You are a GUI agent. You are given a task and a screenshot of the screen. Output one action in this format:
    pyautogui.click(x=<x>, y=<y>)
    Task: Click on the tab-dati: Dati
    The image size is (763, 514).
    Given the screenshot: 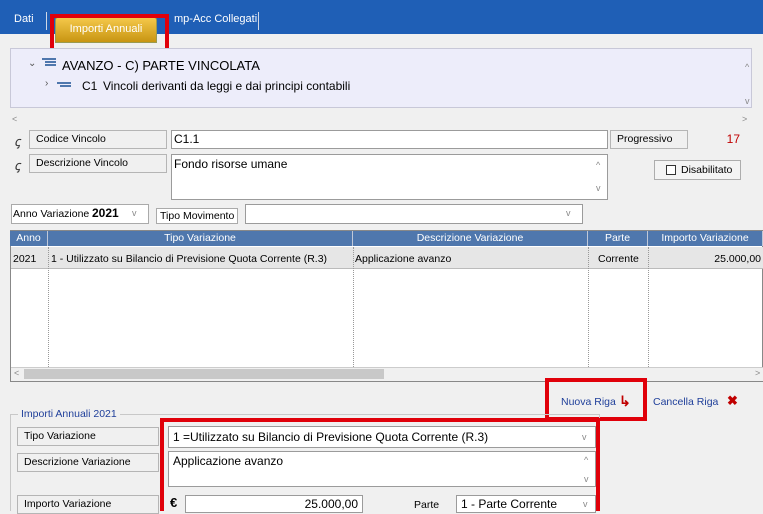 What is the action you would take?
    pyautogui.click(x=24, y=22)
    